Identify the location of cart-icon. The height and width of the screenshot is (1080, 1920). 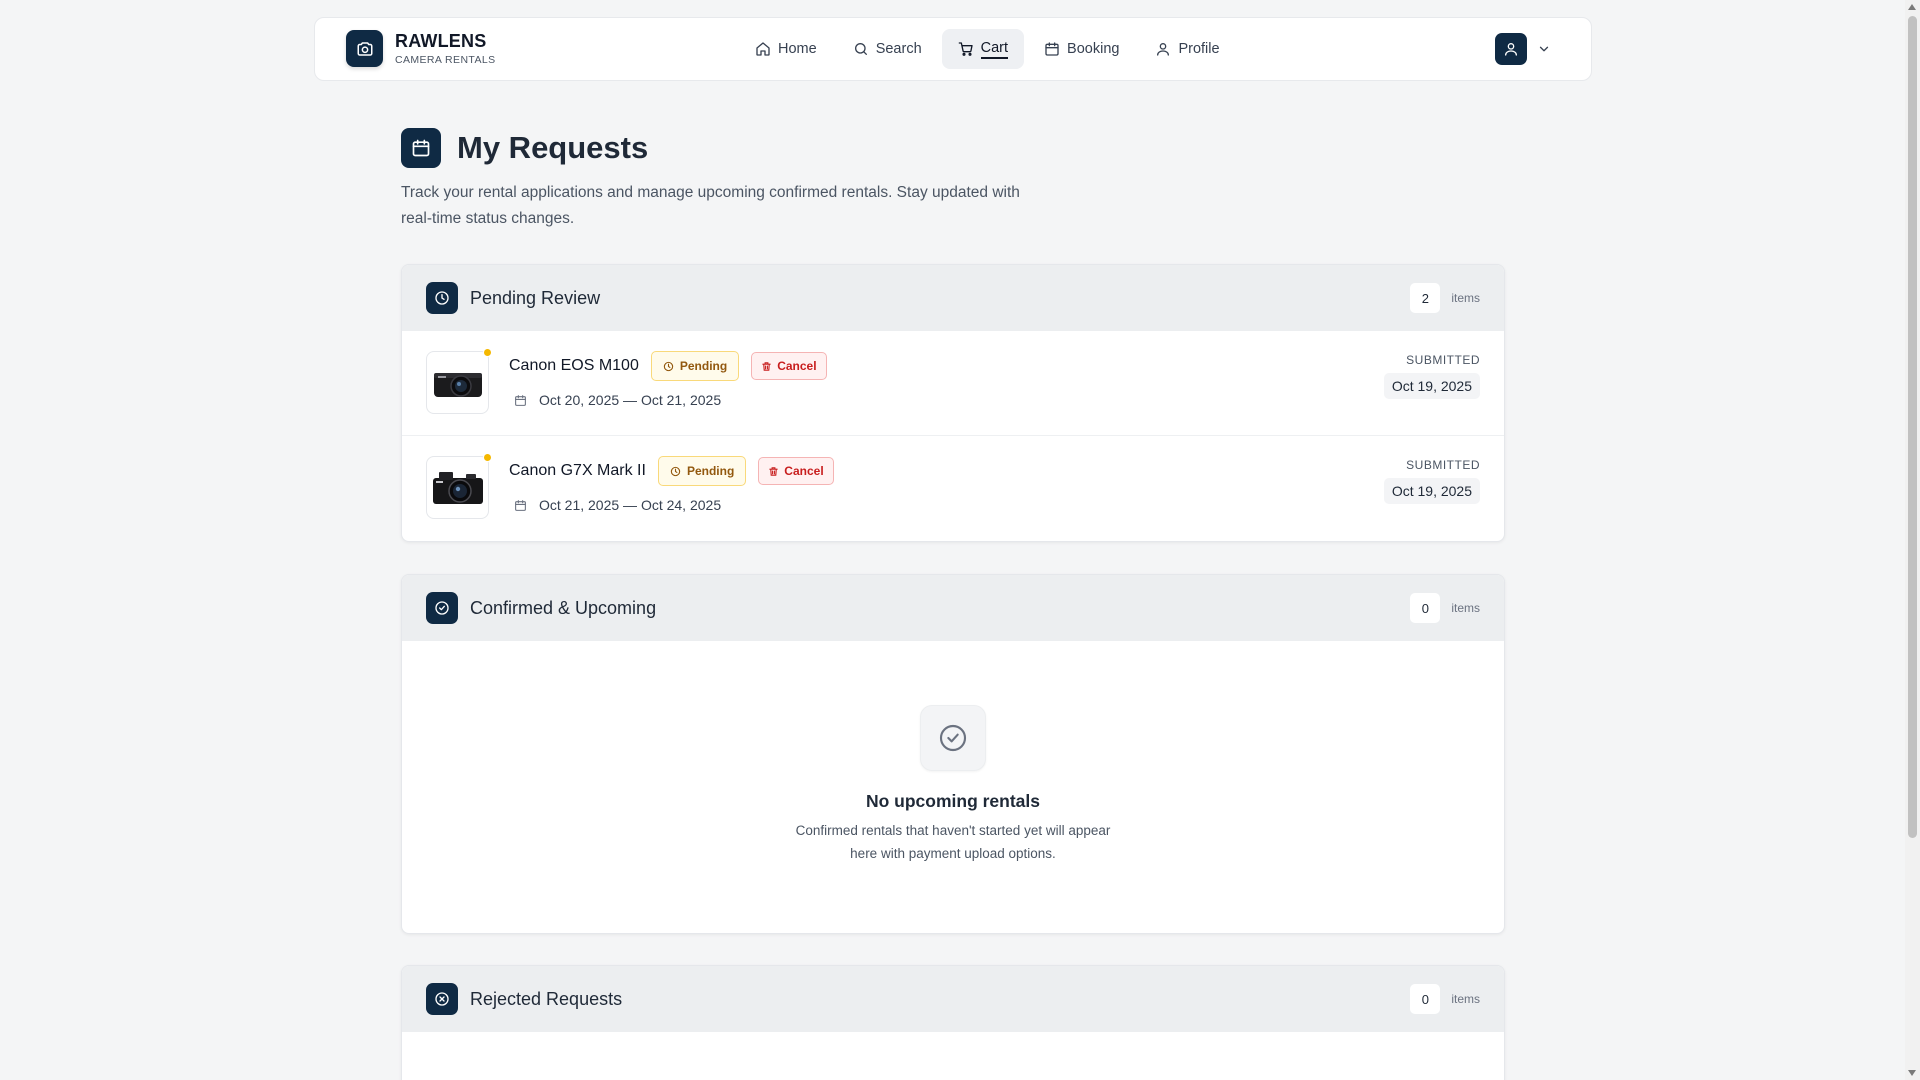
(965, 49).